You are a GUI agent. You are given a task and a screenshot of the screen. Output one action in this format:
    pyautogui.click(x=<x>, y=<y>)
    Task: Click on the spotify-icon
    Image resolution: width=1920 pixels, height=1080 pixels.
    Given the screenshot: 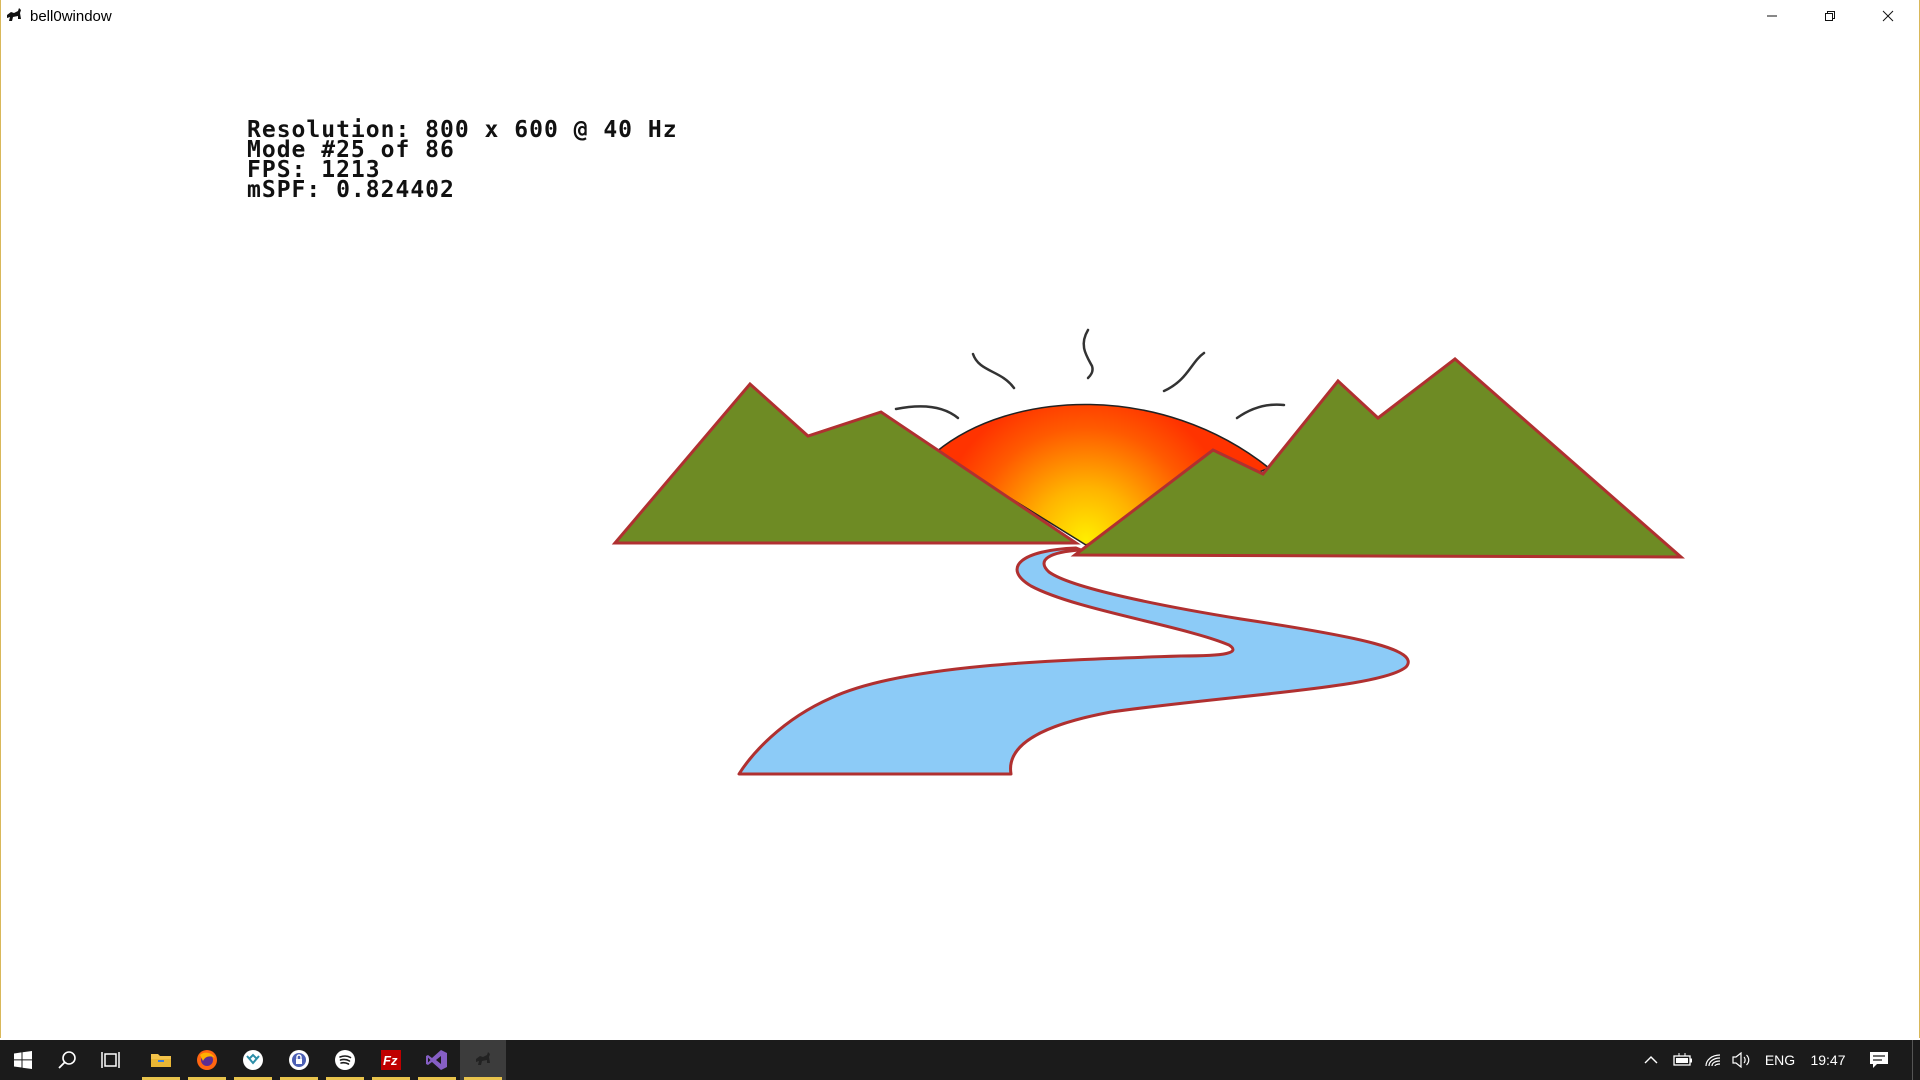 What is the action you would take?
    pyautogui.click(x=345, y=1060)
    